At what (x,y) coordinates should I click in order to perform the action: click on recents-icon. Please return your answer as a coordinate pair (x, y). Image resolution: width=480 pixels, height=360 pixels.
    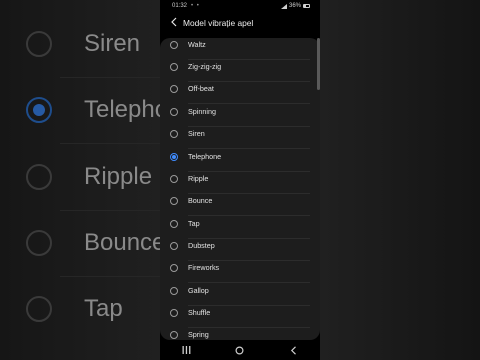
    Looking at the image, I should click on (186, 350).